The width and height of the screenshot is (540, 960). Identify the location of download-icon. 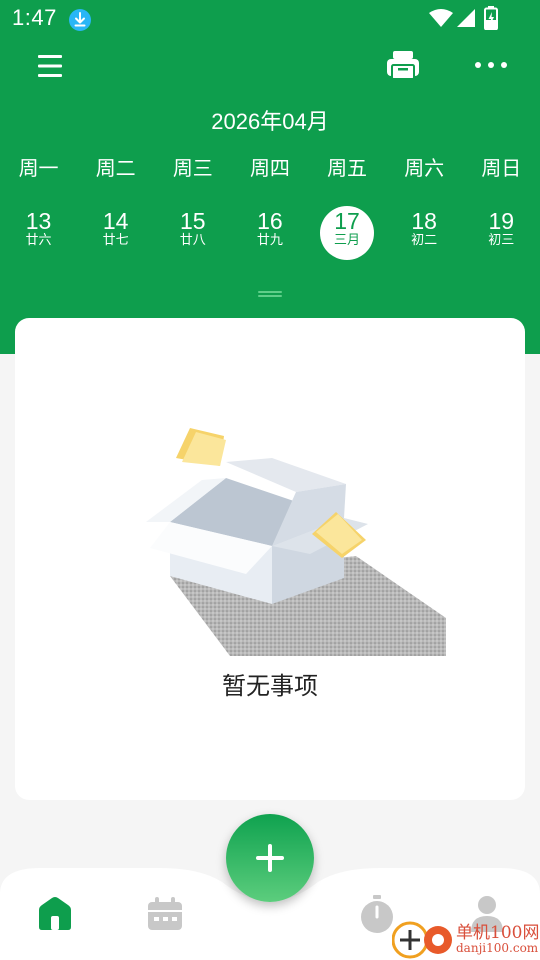
(80, 20).